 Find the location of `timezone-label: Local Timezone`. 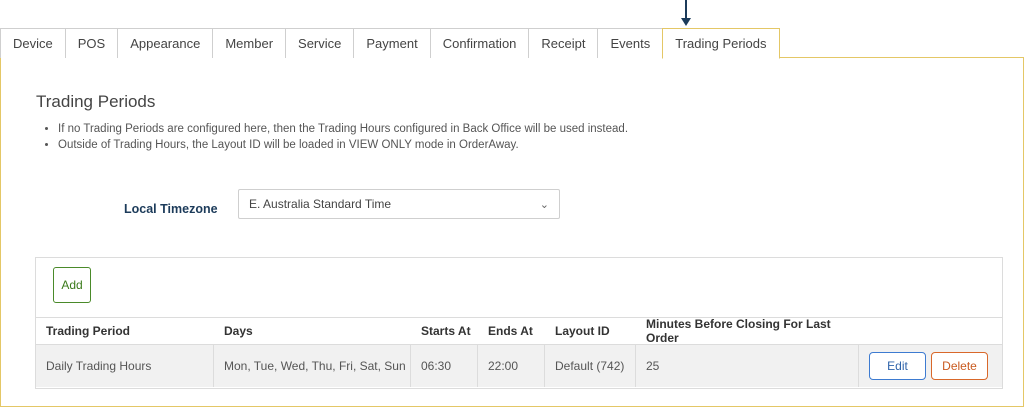

timezone-label: Local Timezone is located at coordinates (171, 209).